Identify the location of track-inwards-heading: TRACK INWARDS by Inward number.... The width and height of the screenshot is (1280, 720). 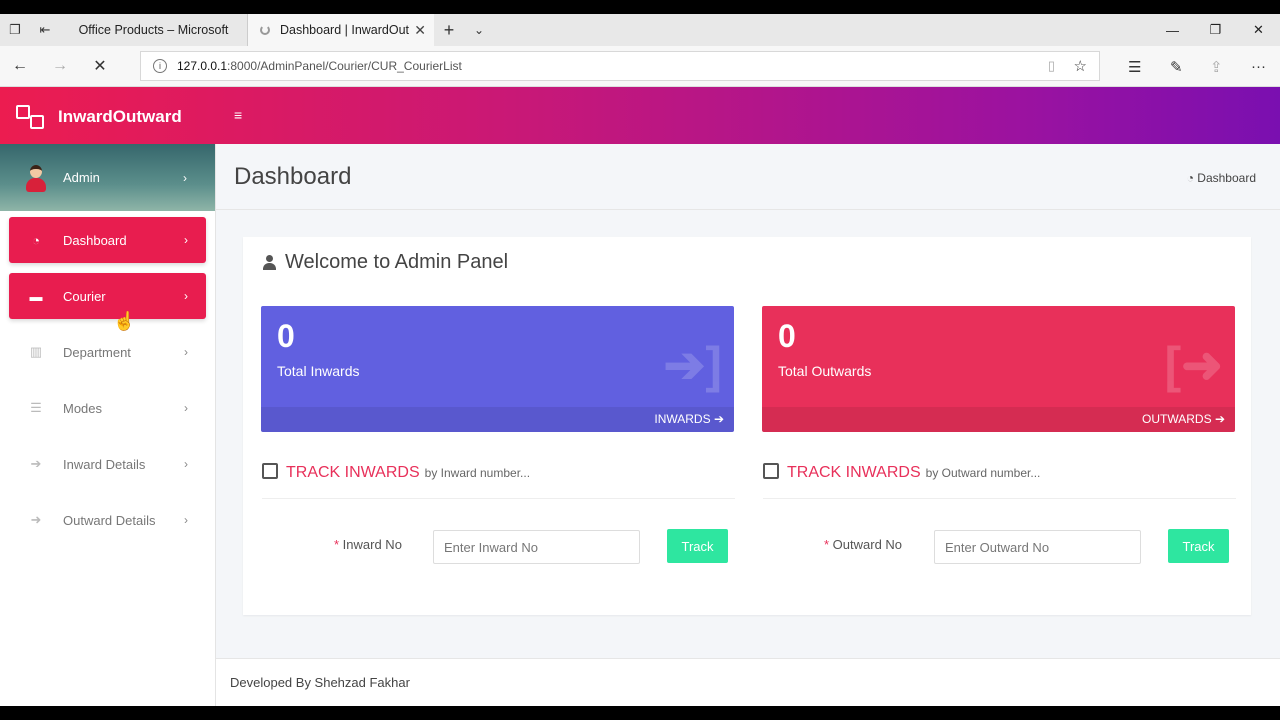
(498, 480).